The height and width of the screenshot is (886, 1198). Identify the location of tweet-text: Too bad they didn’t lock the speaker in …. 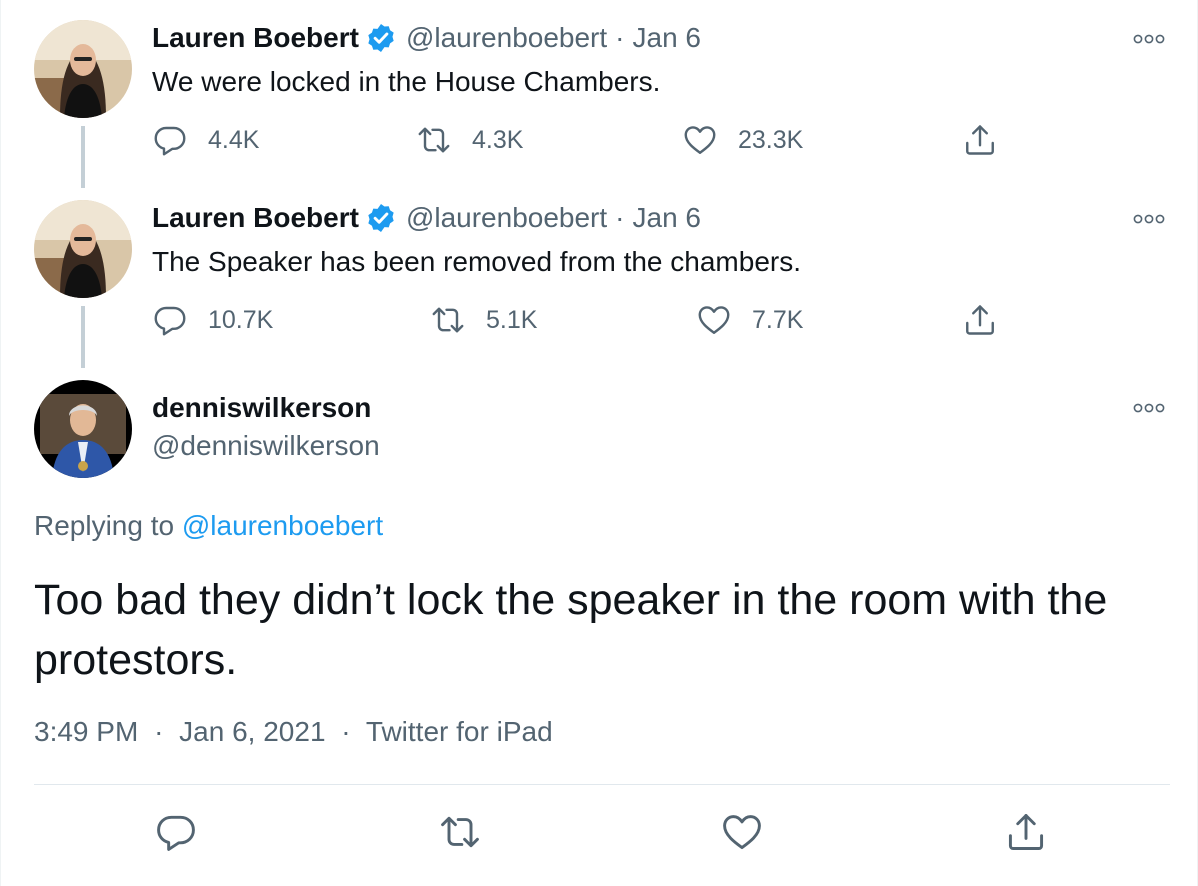
(571, 630).